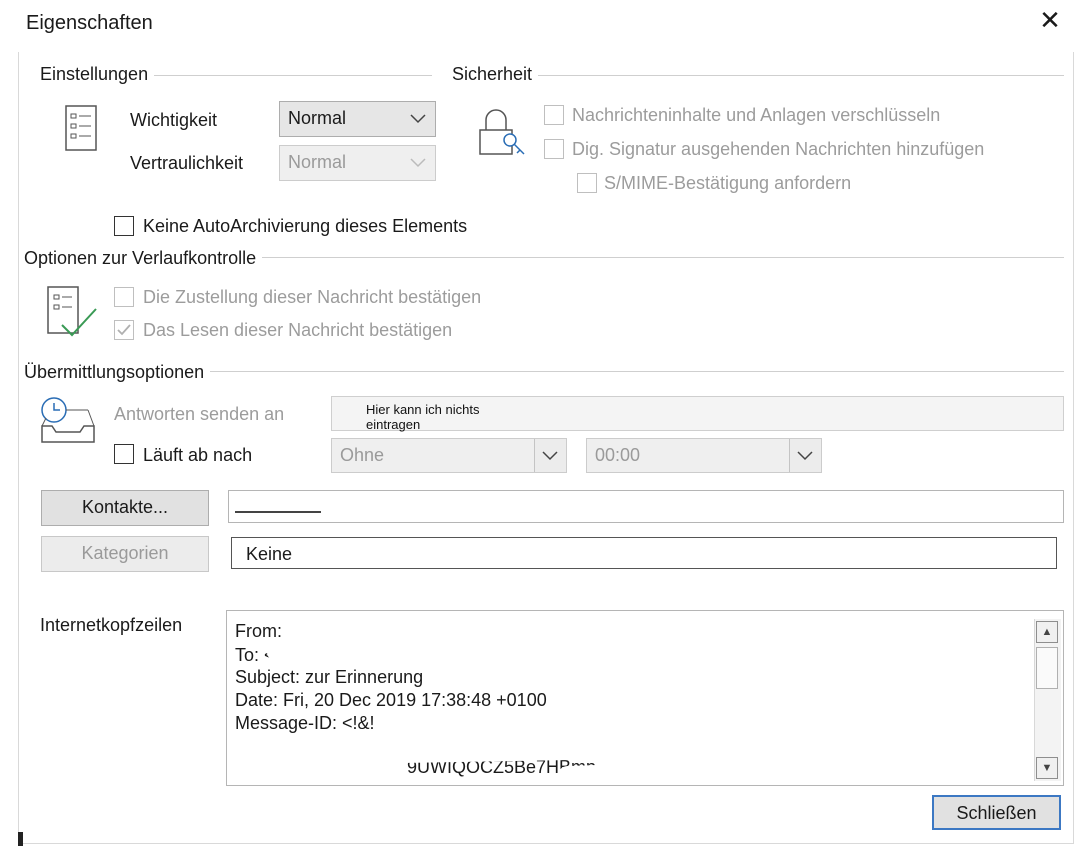  Describe the element at coordinates (329, 677) in the screenshot. I see `header-subject: Subject: zur Erinnerung` at that location.